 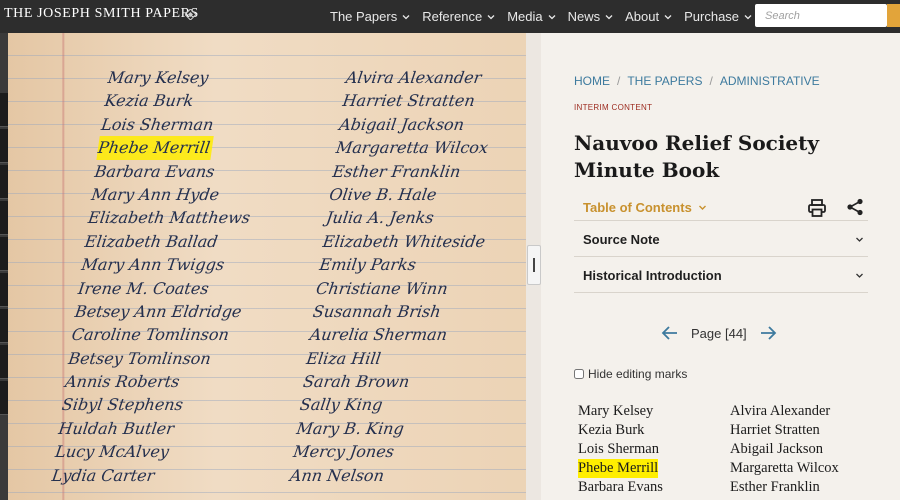 What do you see at coordinates (396, 171) in the screenshot?
I see `handwritten-name: Esther Franklin` at bounding box center [396, 171].